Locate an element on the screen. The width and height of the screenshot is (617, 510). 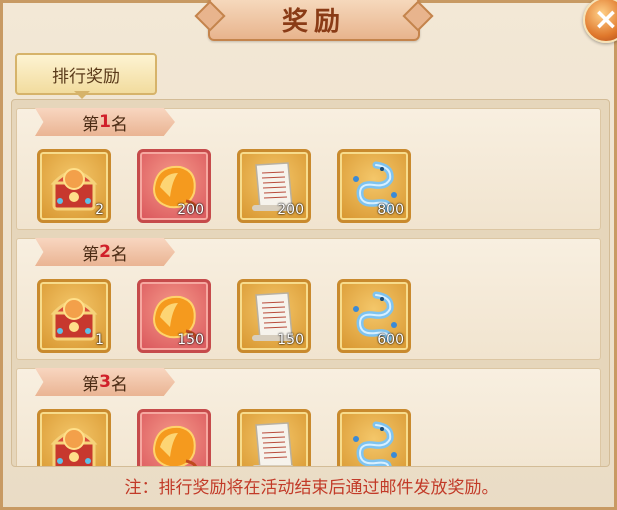
reward-item: 1 is located at coordinates (74, 316).